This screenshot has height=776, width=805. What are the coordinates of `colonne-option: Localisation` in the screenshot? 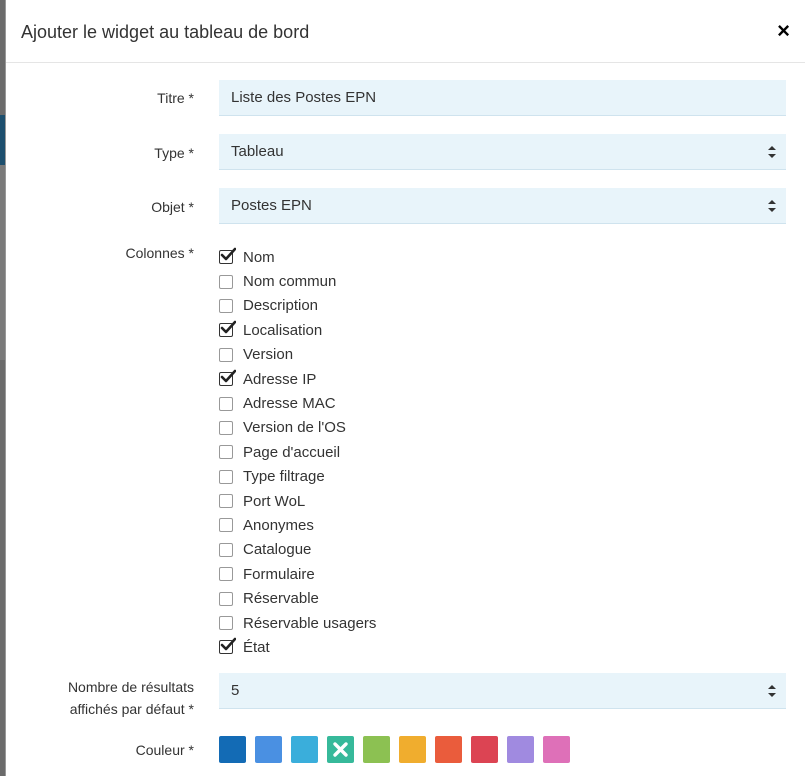 It's located at (297, 330).